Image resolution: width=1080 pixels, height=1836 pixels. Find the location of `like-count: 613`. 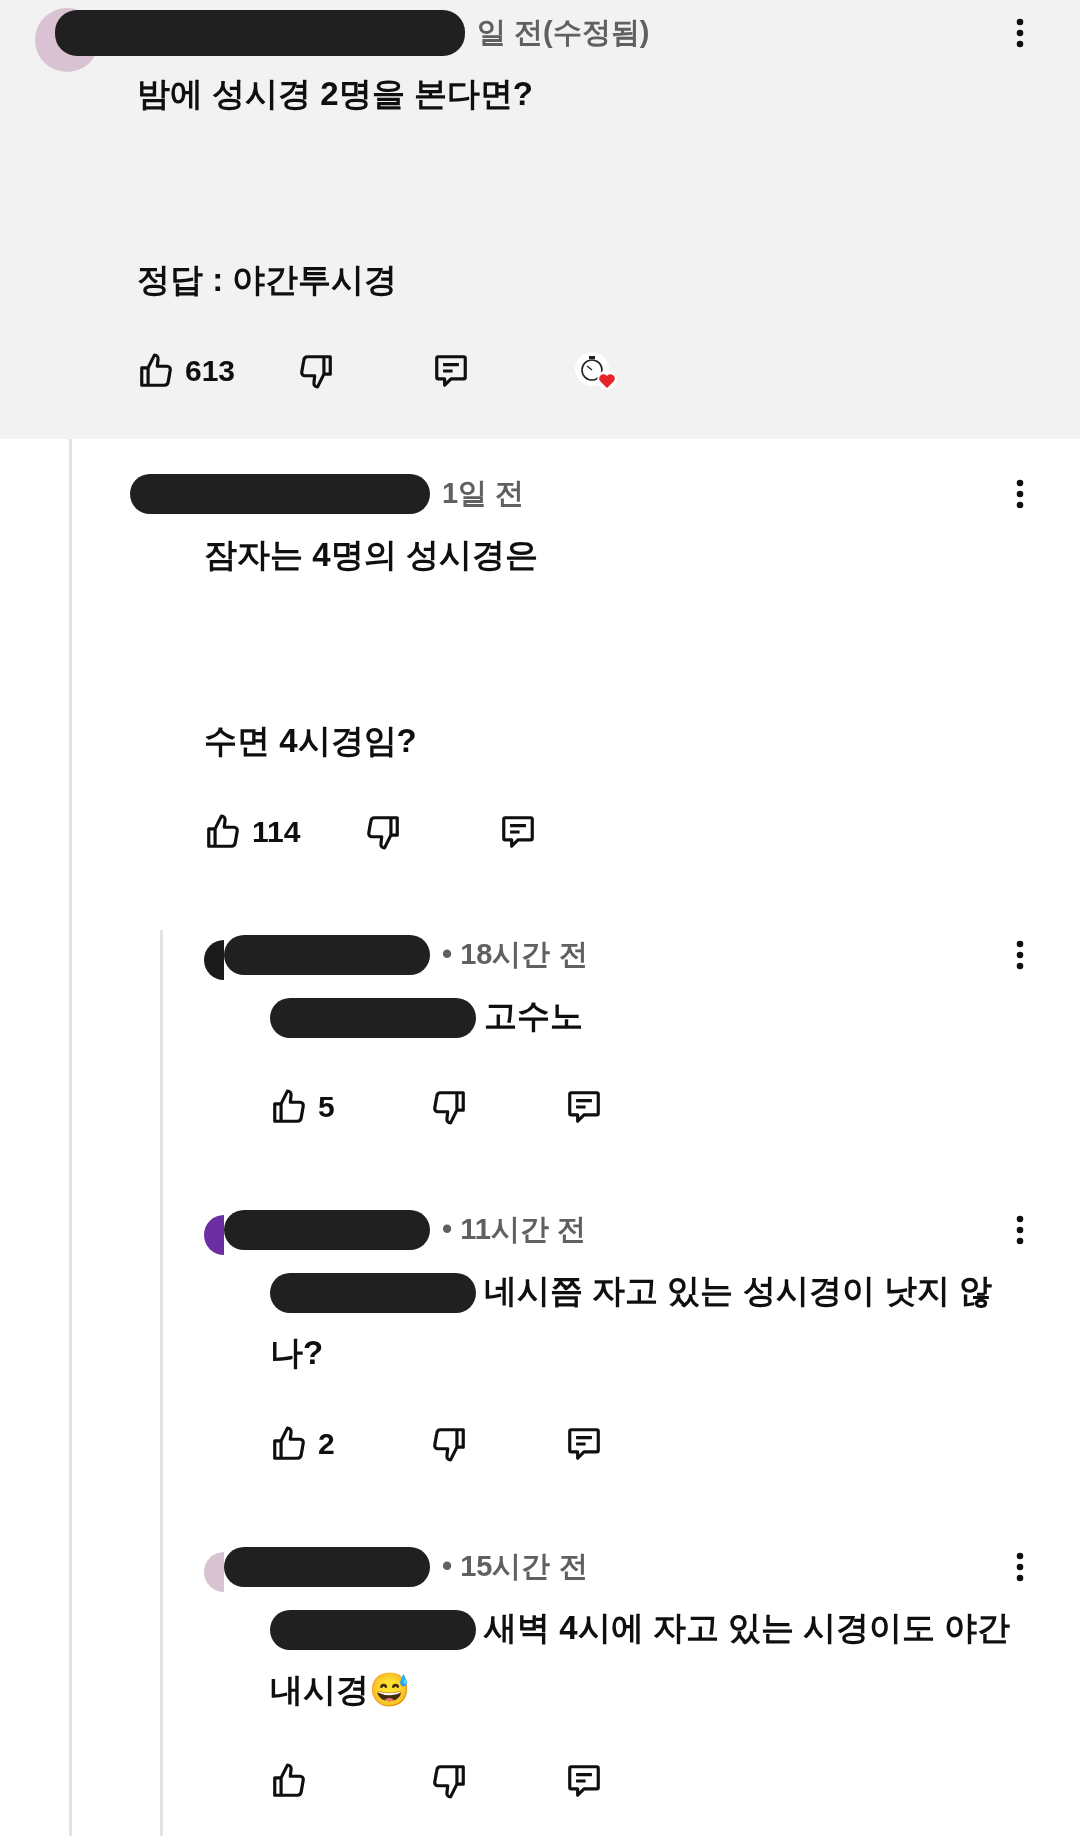

like-count: 613 is located at coordinates (210, 371).